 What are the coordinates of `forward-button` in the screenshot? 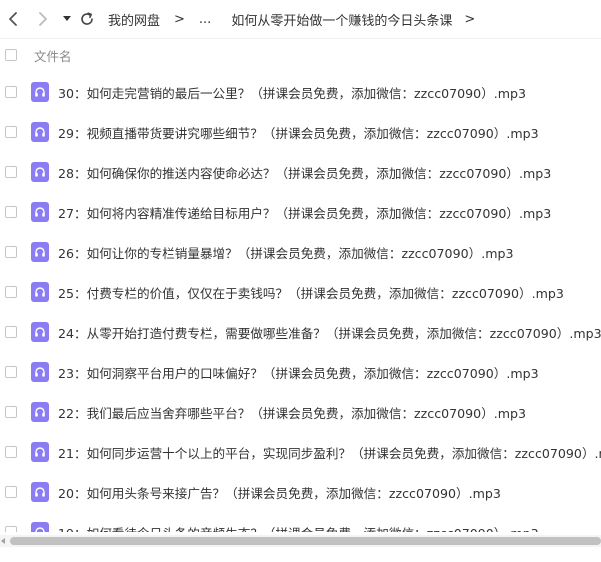 It's located at (43, 19).